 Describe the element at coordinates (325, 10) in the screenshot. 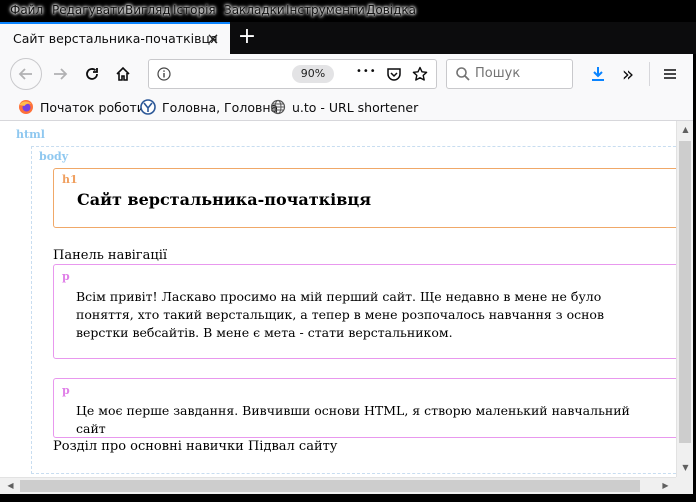

I see `menu-tools: Інструменти` at that location.